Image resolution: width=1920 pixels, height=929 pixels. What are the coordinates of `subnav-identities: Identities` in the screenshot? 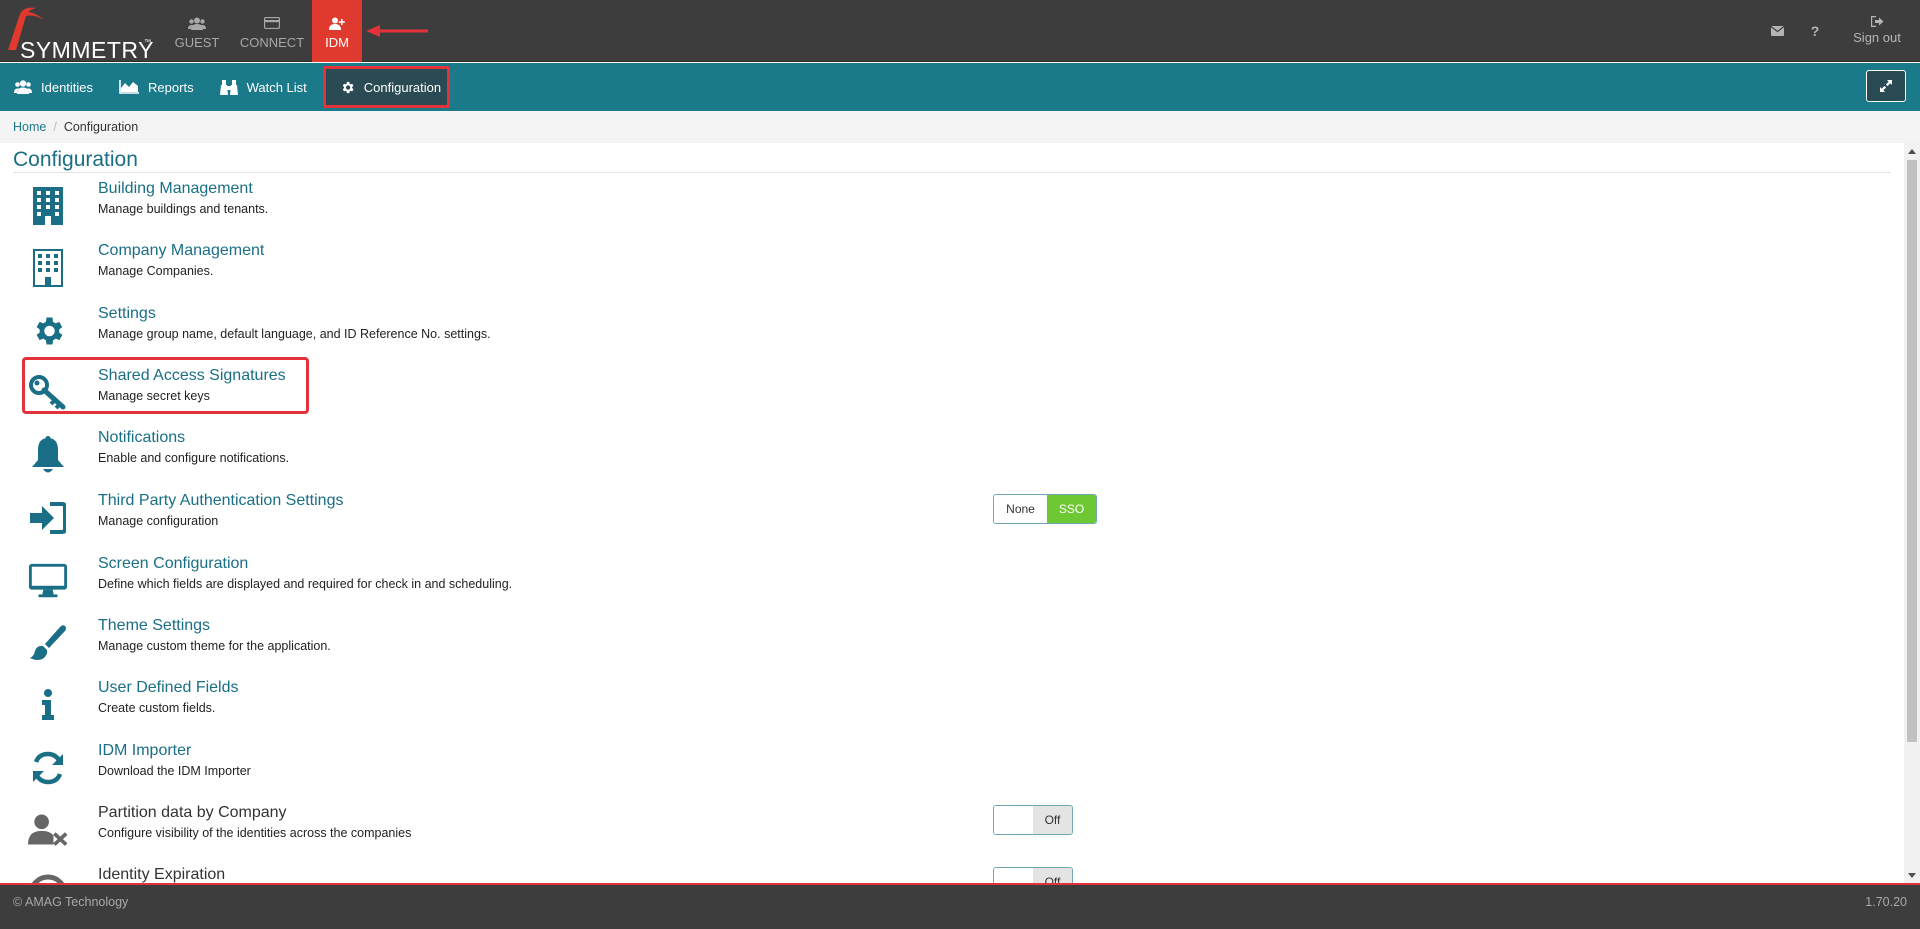 It's located at (52, 87).